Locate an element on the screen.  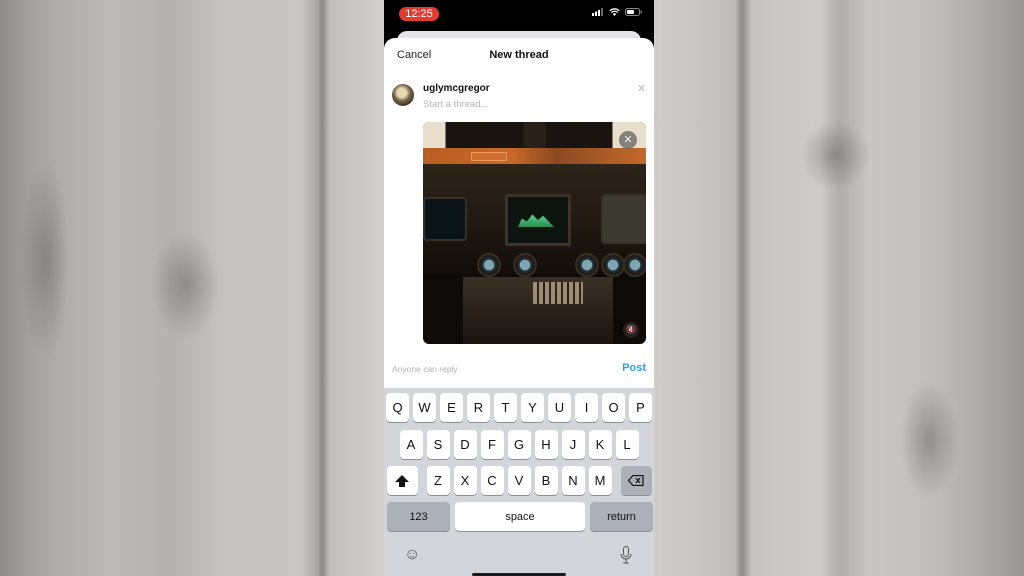
numbers-key: 123 is located at coordinates (418, 516).